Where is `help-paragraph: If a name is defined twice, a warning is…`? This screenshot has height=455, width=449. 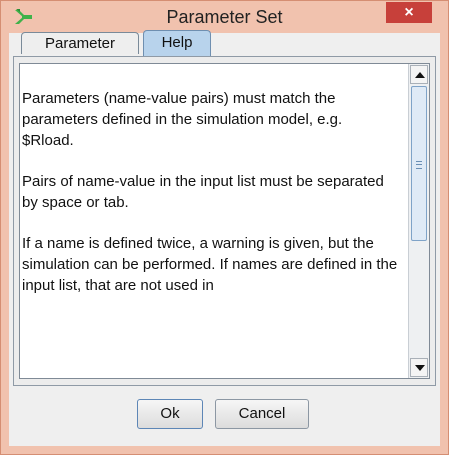
help-paragraph: If a name is defined twice, a warning is… is located at coordinates (210, 264).